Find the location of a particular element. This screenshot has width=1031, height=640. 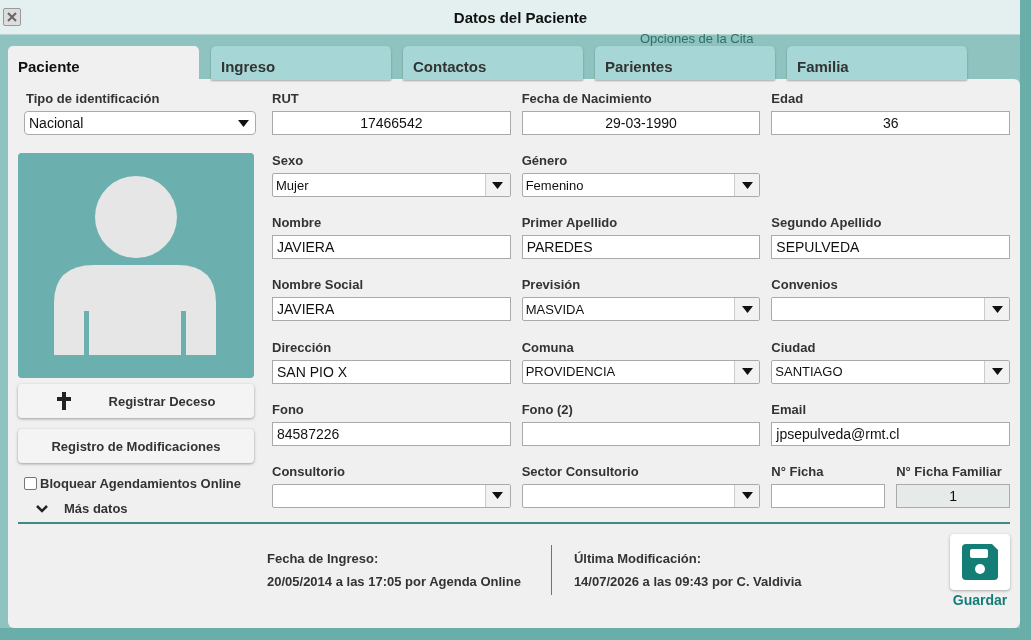

field-label: RUT is located at coordinates (286, 99).